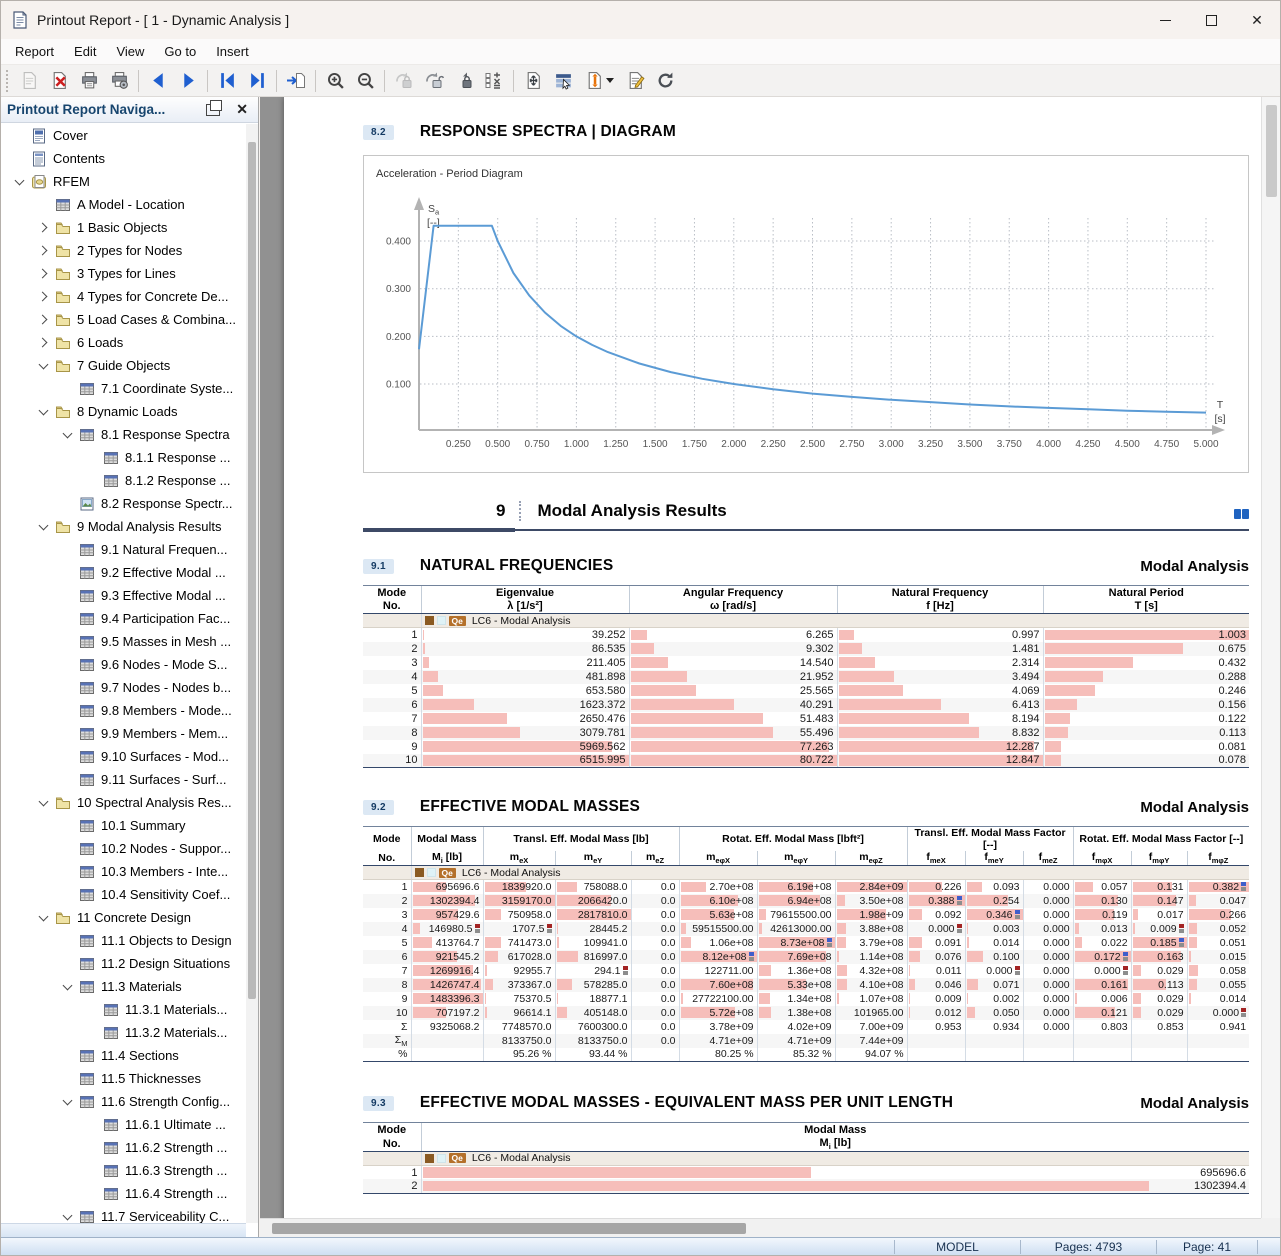 Image resolution: width=1281 pixels, height=1256 pixels. Describe the element at coordinates (609, 80) in the screenshot. I see `dropdown-arrow-icon` at that location.